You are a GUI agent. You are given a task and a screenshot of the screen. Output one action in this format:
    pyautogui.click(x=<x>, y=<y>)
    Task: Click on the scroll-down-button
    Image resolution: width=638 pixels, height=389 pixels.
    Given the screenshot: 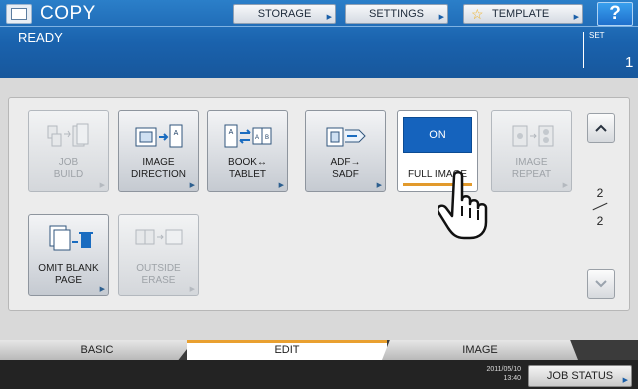 What is the action you would take?
    pyautogui.click(x=601, y=284)
    